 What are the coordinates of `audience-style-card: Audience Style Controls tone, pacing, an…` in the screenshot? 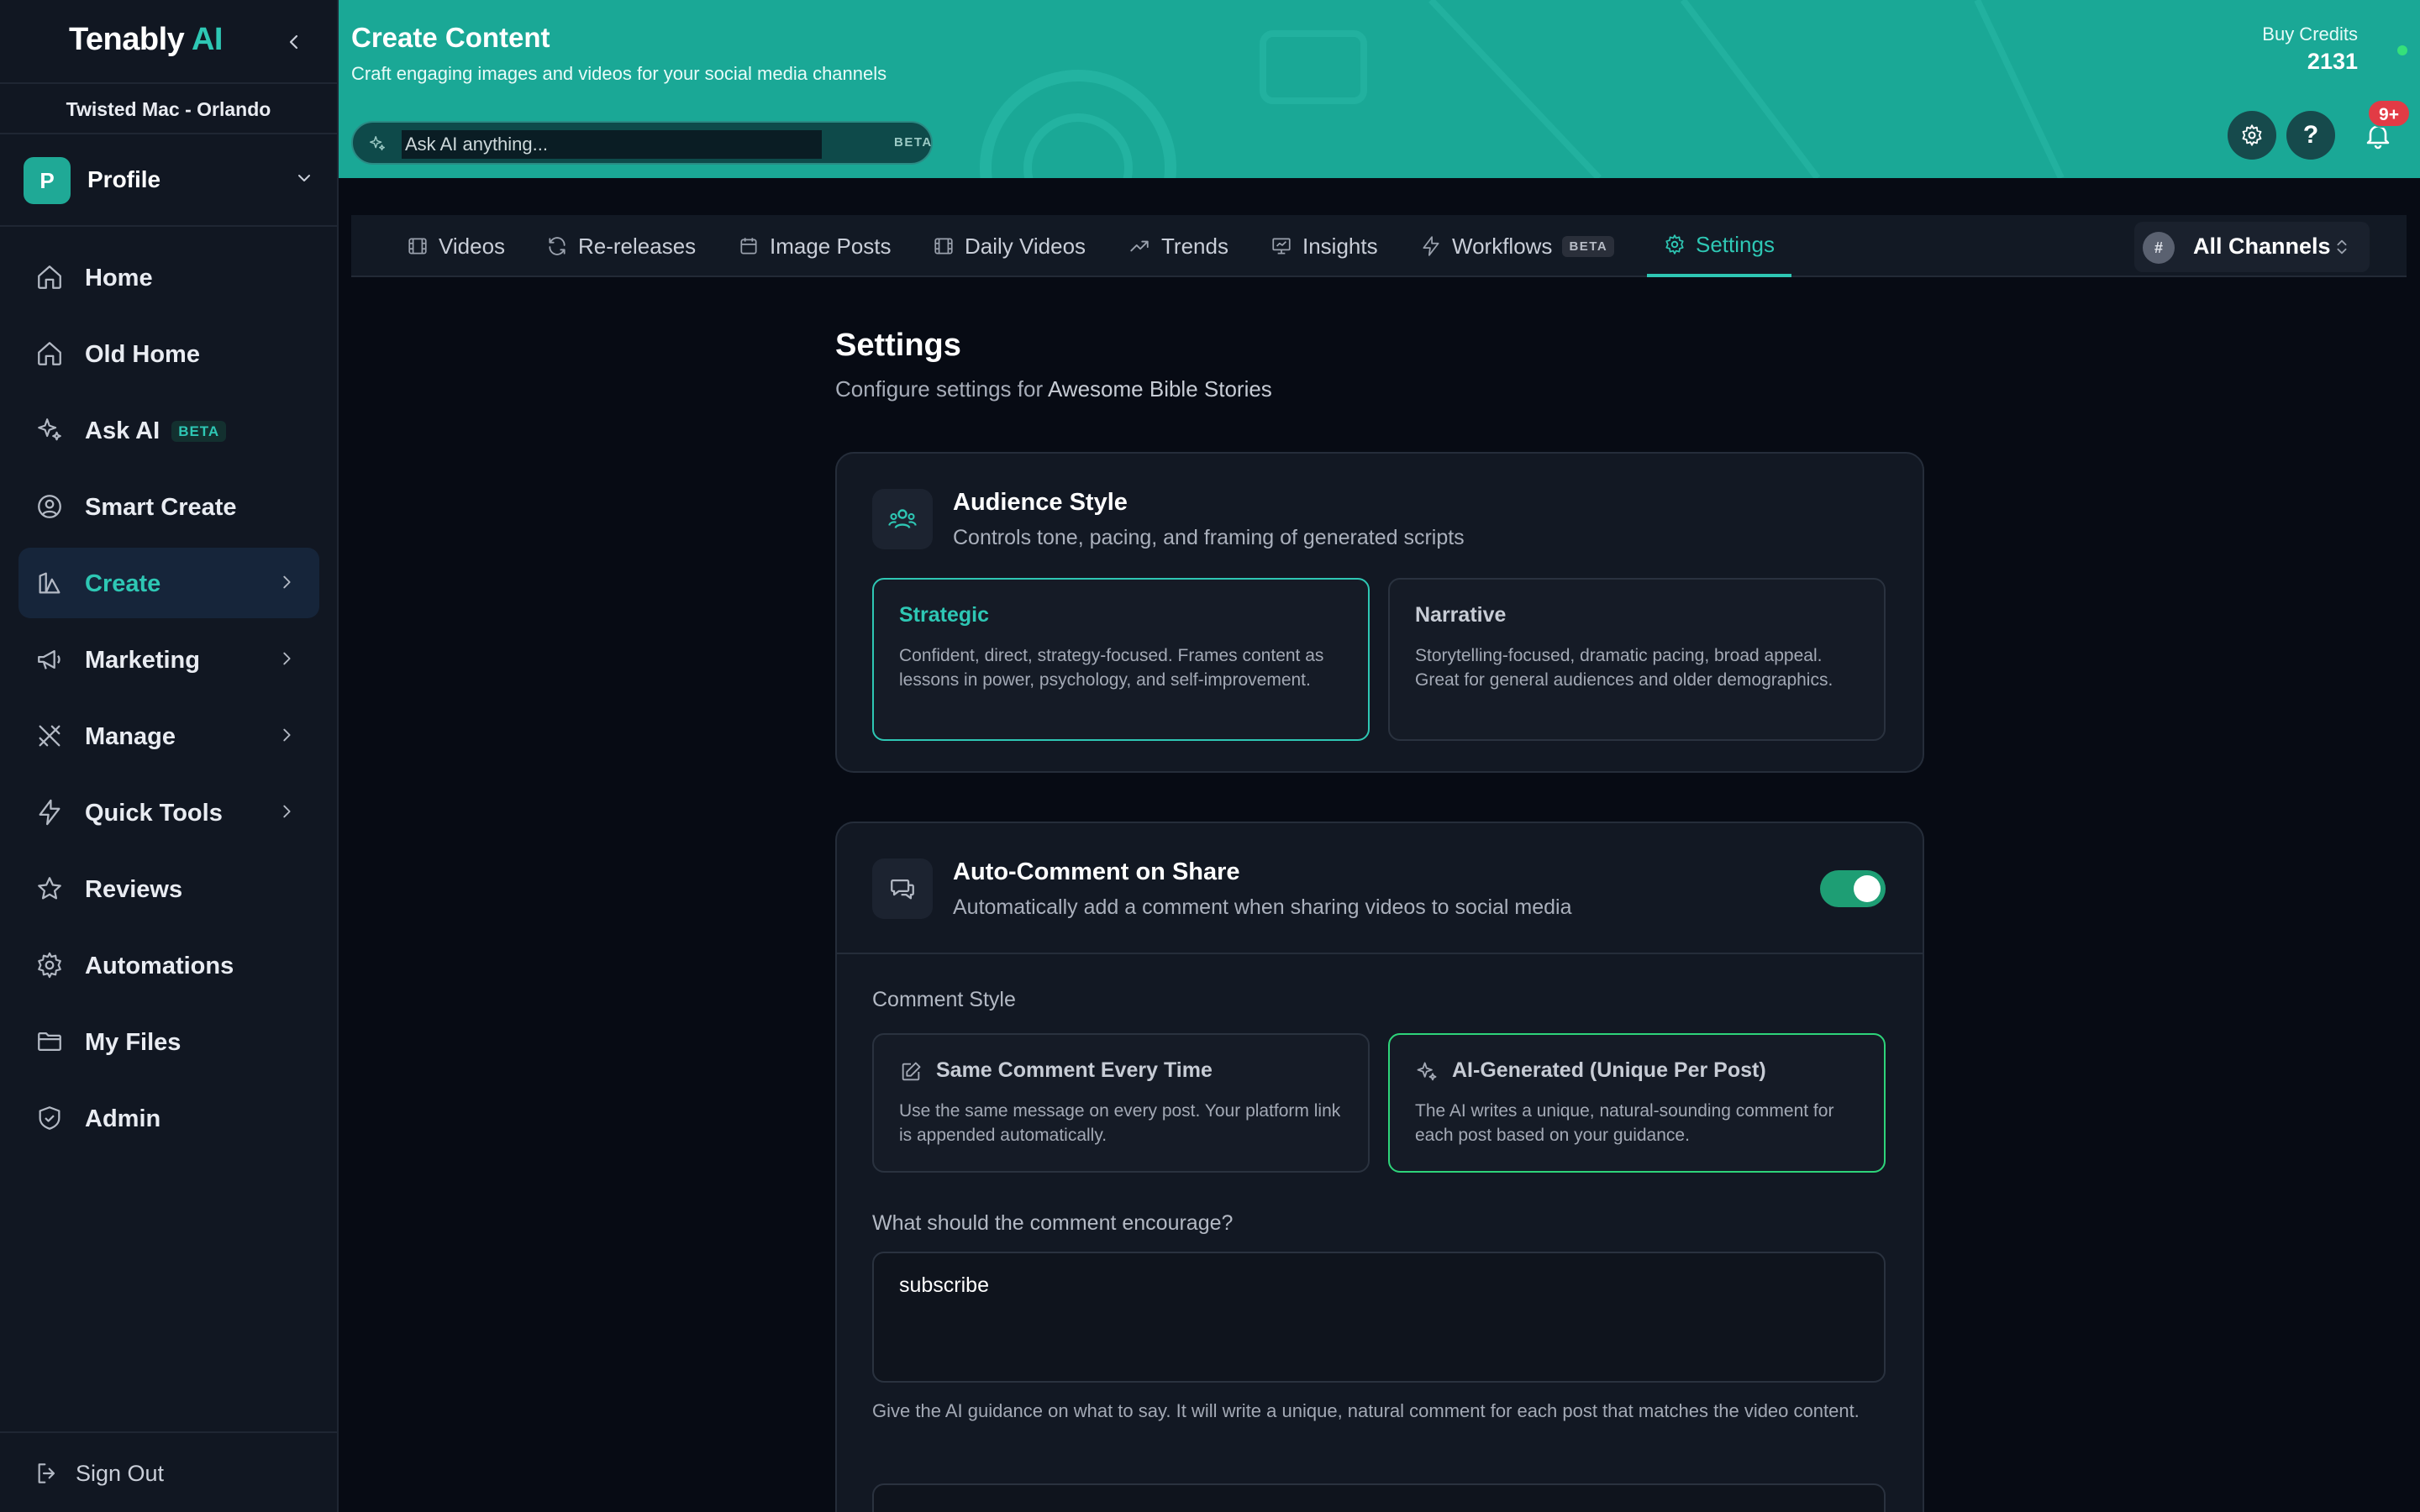 It's located at (1379, 612).